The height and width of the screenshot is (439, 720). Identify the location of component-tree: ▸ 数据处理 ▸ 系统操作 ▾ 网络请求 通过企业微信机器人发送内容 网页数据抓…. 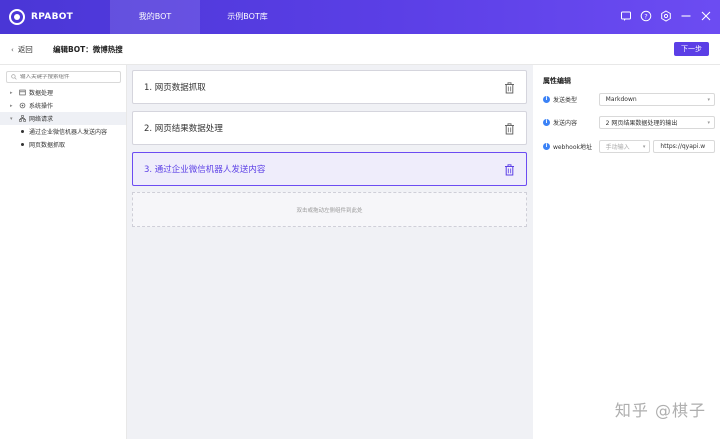
(63, 118).